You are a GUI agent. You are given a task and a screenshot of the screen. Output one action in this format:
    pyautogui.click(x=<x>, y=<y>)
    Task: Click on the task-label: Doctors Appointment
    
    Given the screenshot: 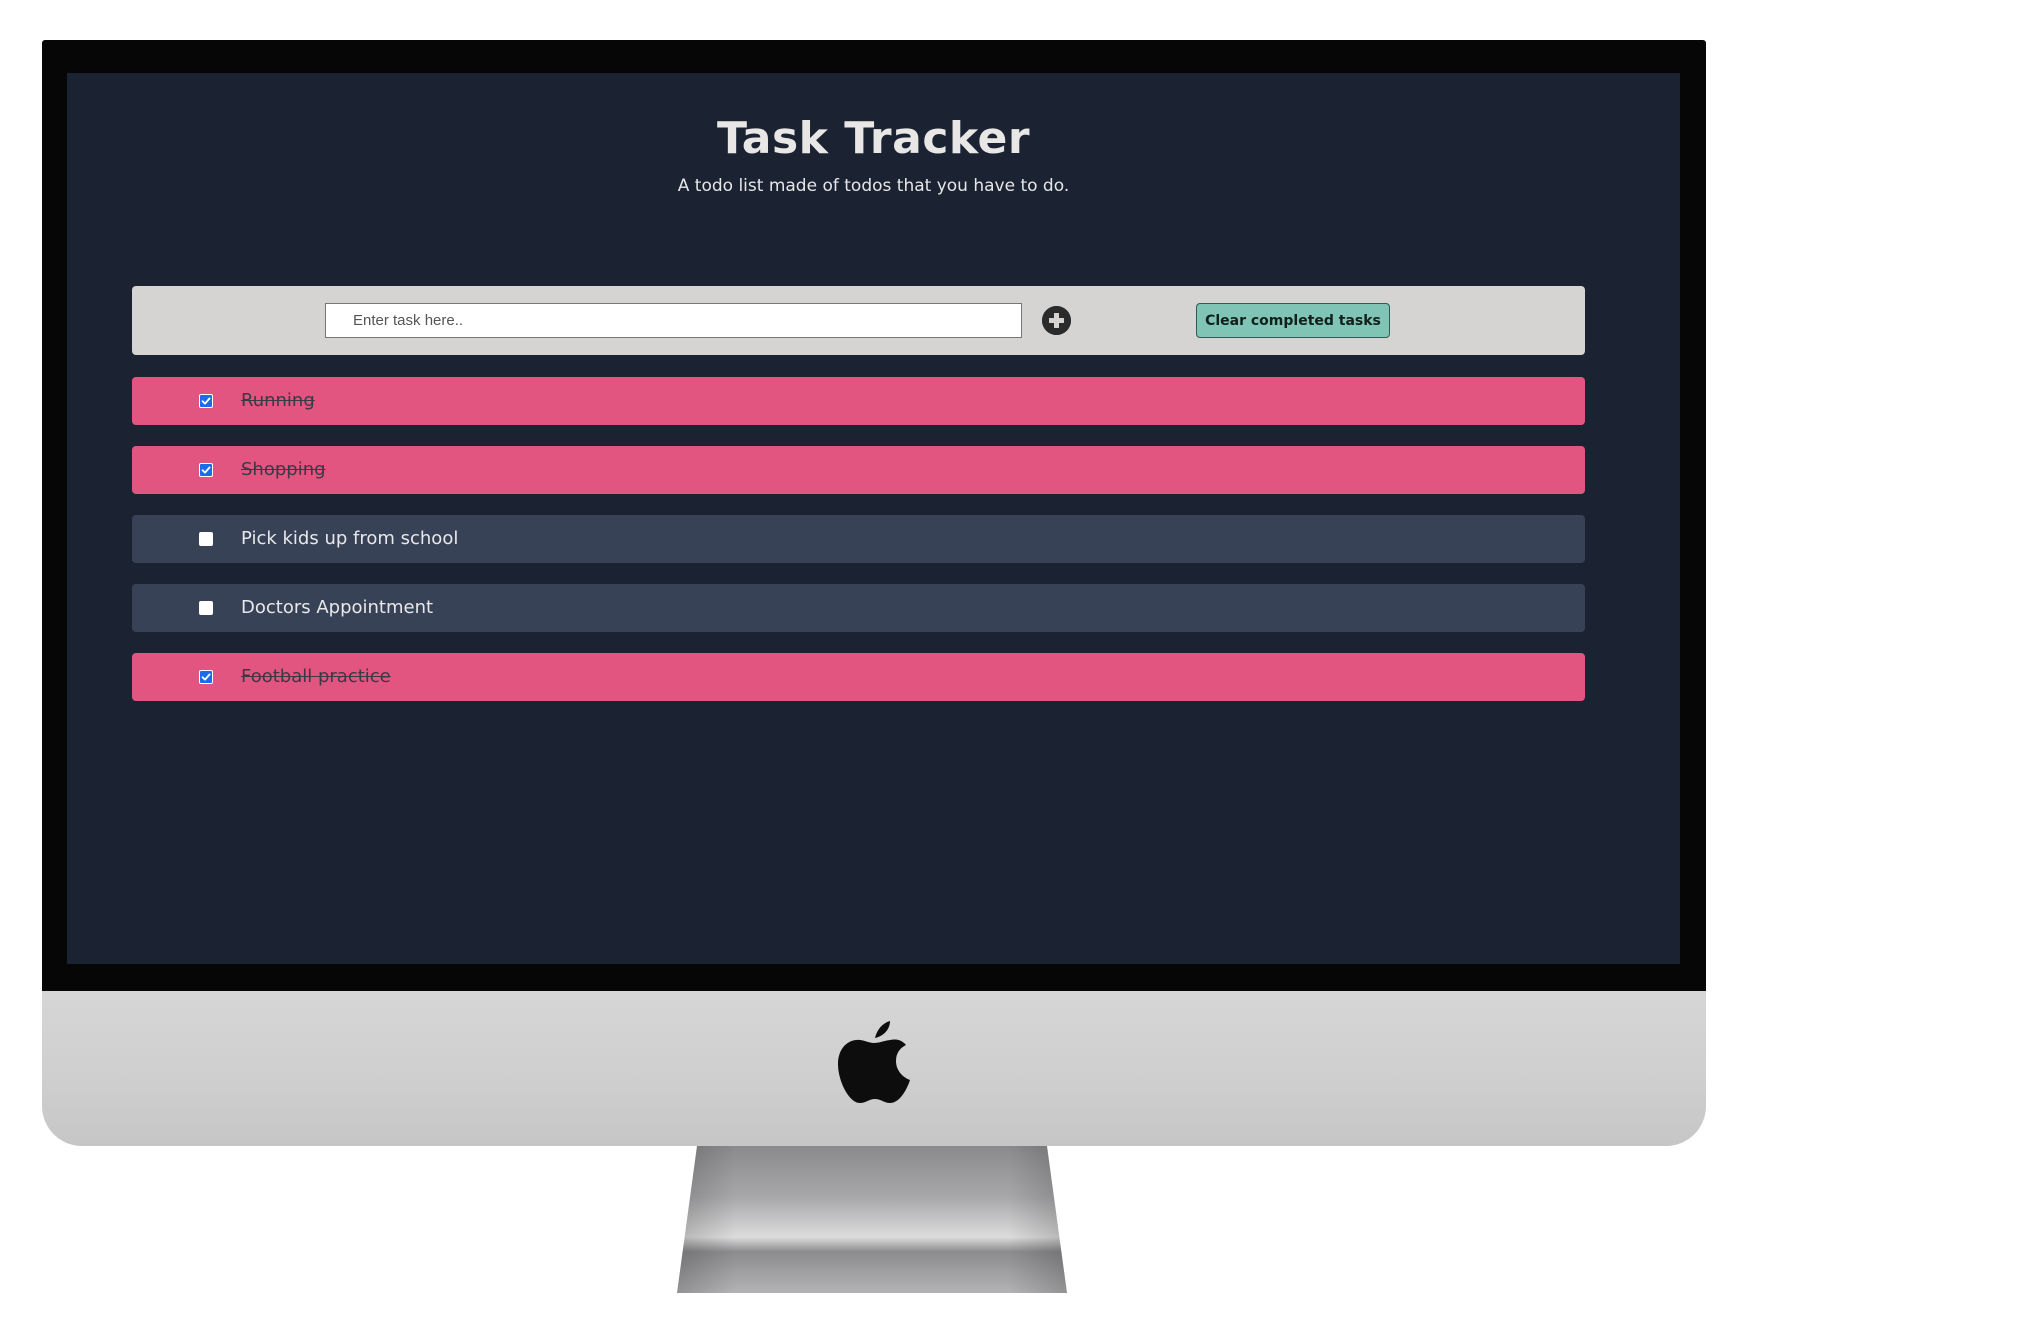 What is the action you would take?
    pyautogui.click(x=337, y=607)
    